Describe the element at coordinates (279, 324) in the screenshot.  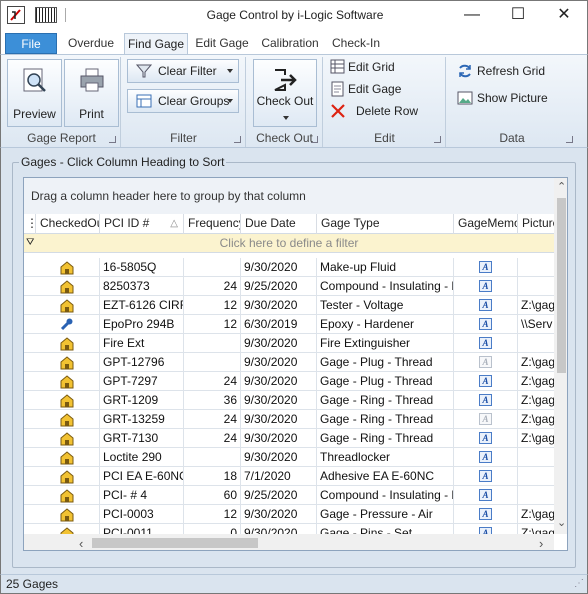
I see `due-date-cell: 6/30/2019` at that location.